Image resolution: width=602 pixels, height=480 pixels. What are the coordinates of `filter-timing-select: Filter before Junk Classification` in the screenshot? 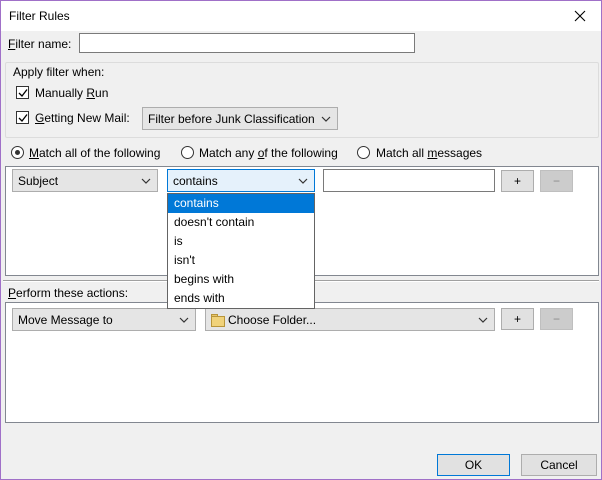 It's located at (240, 118).